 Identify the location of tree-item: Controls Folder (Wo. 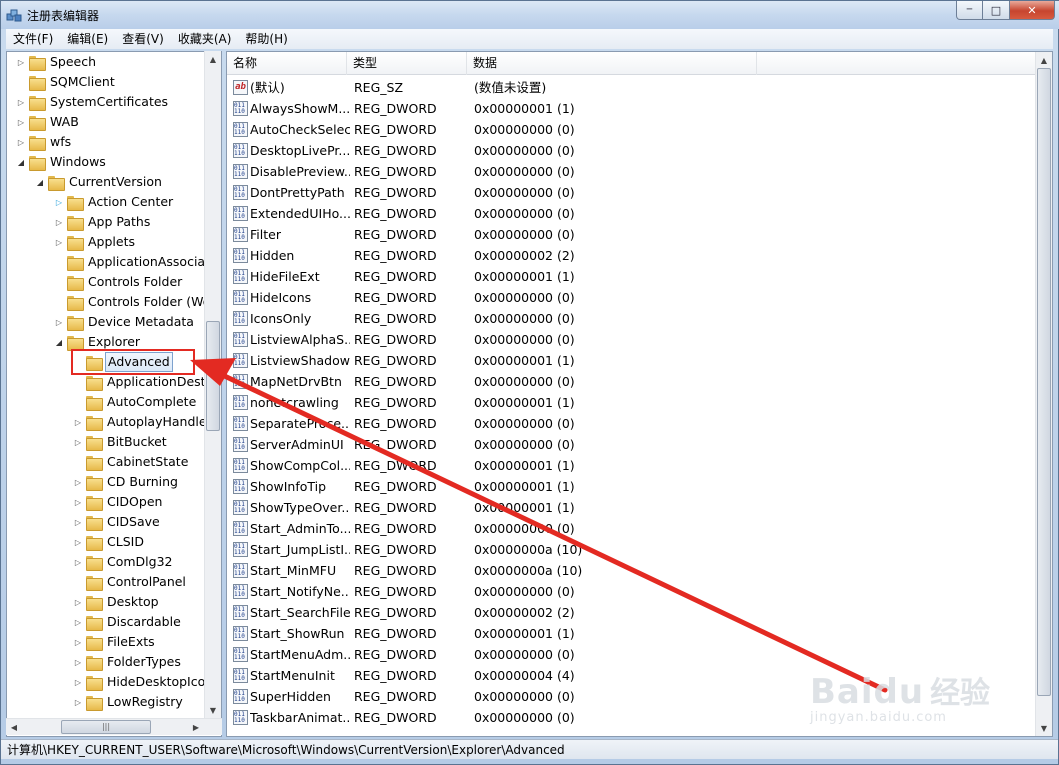
(132, 302).